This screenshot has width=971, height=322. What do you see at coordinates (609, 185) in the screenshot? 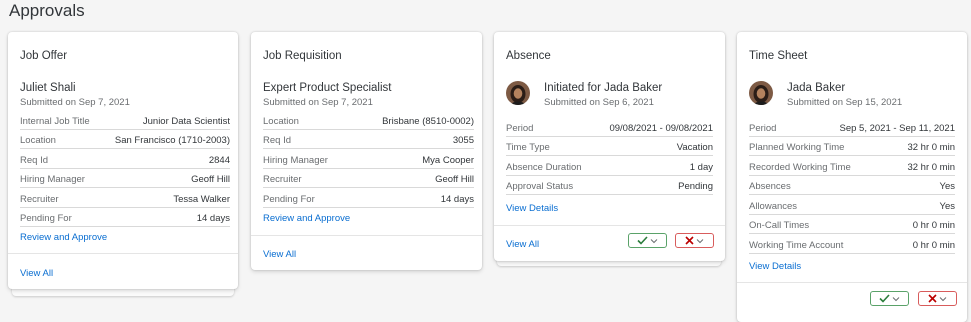
I see `detail-row: Approval Status Pending` at bounding box center [609, 185].